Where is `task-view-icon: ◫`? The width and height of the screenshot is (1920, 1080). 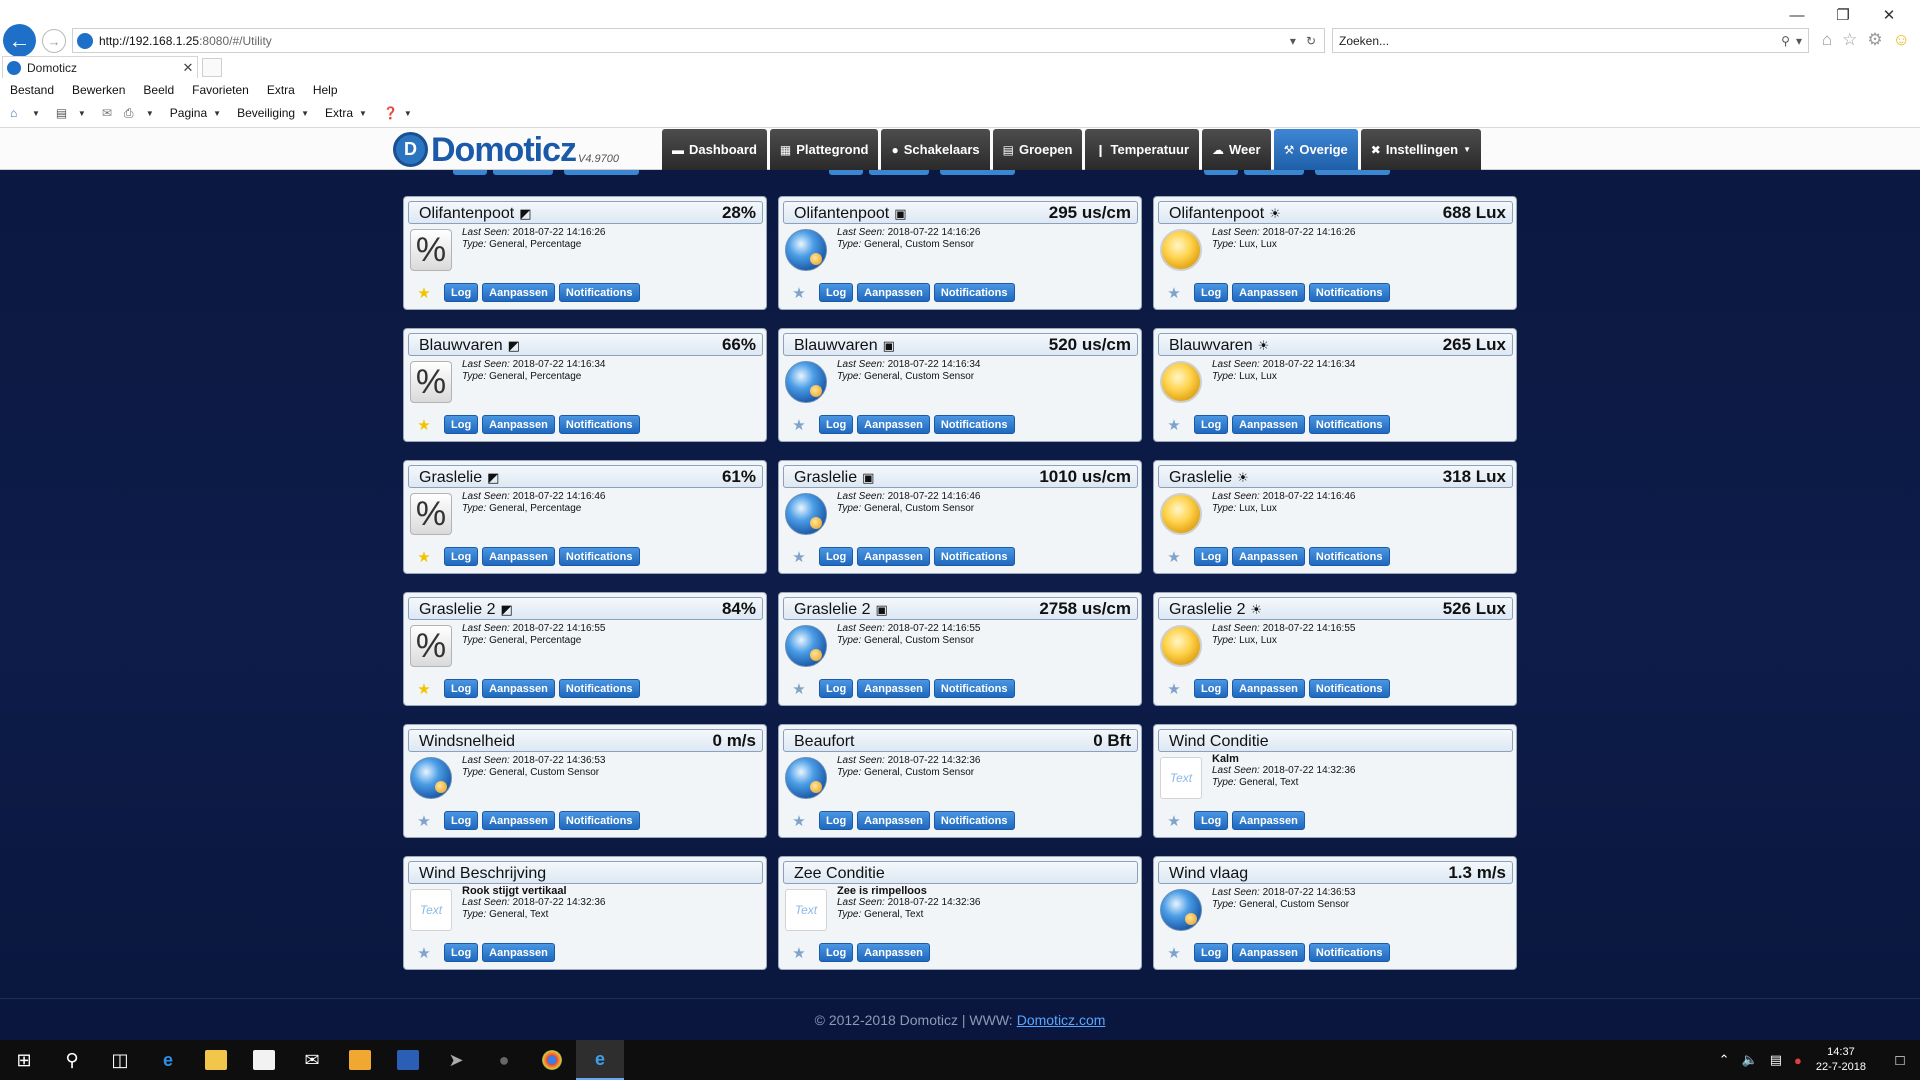
task-view-icon: ◫ is located at coordinates (120, 1060).